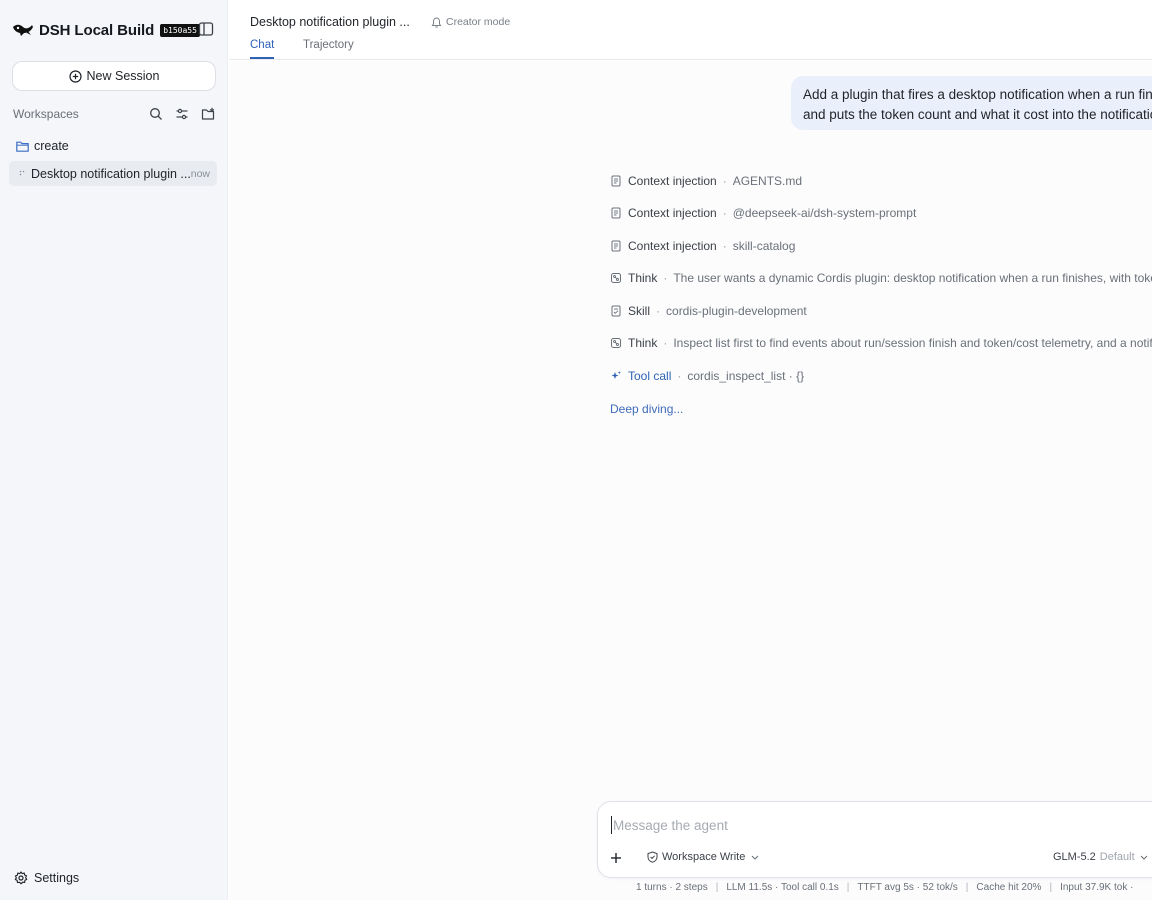  I want to click on folder-icon, so click(22, 146).